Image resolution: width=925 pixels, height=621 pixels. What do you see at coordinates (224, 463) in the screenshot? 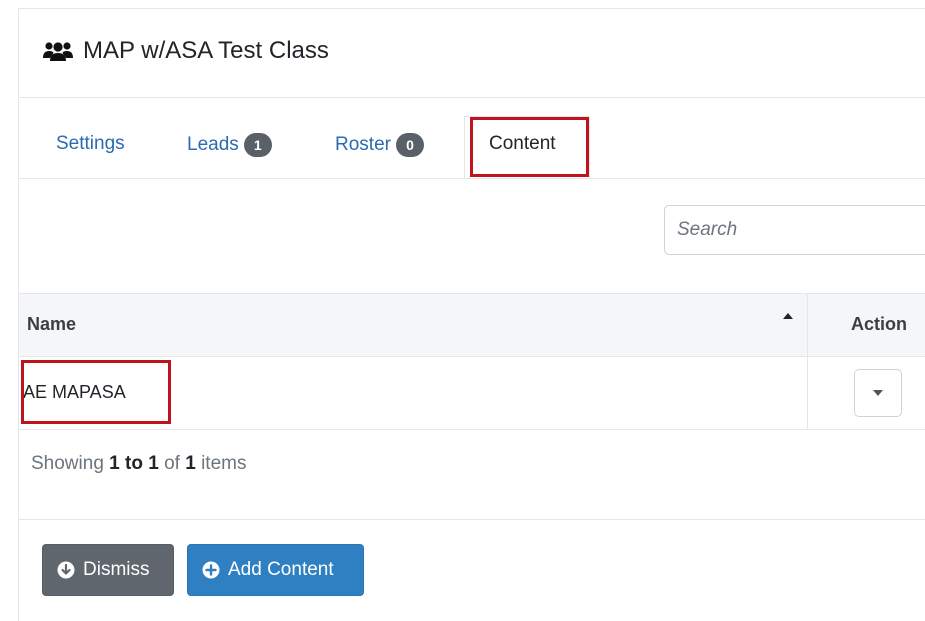
I see `pagination-suffix: items` at bounding box center [224, 463].